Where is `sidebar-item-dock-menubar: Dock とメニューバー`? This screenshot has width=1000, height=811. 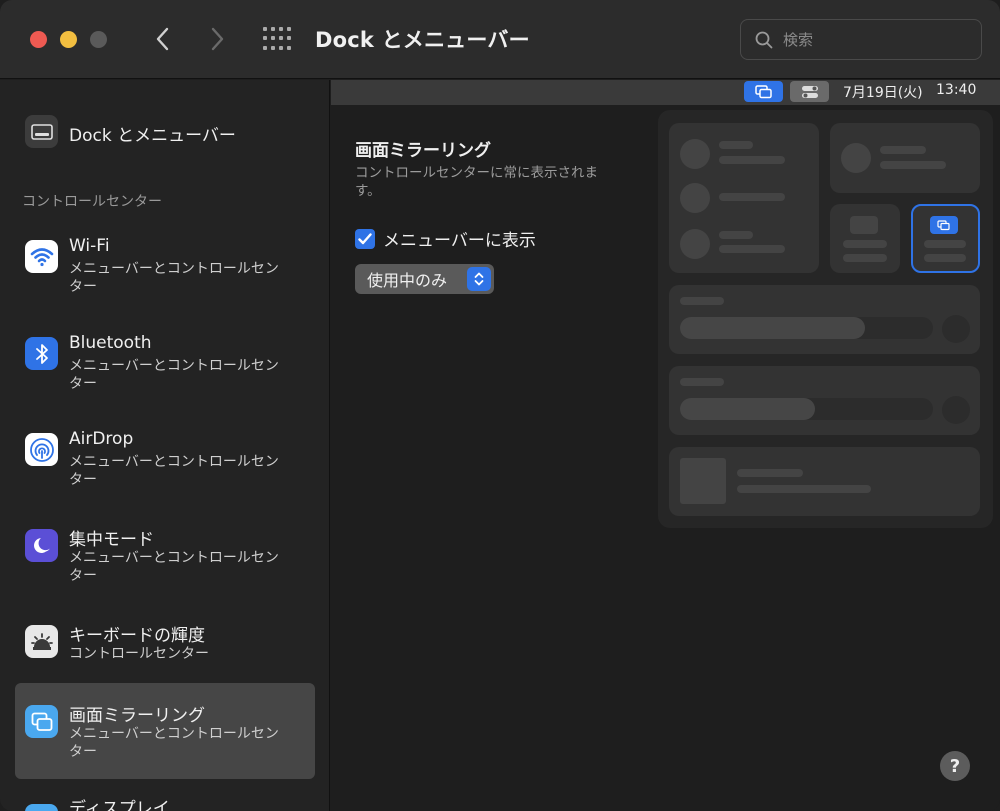 sidebar-item-dock-menubar: Dock とメニューバー is located at coordinates (165, 132).